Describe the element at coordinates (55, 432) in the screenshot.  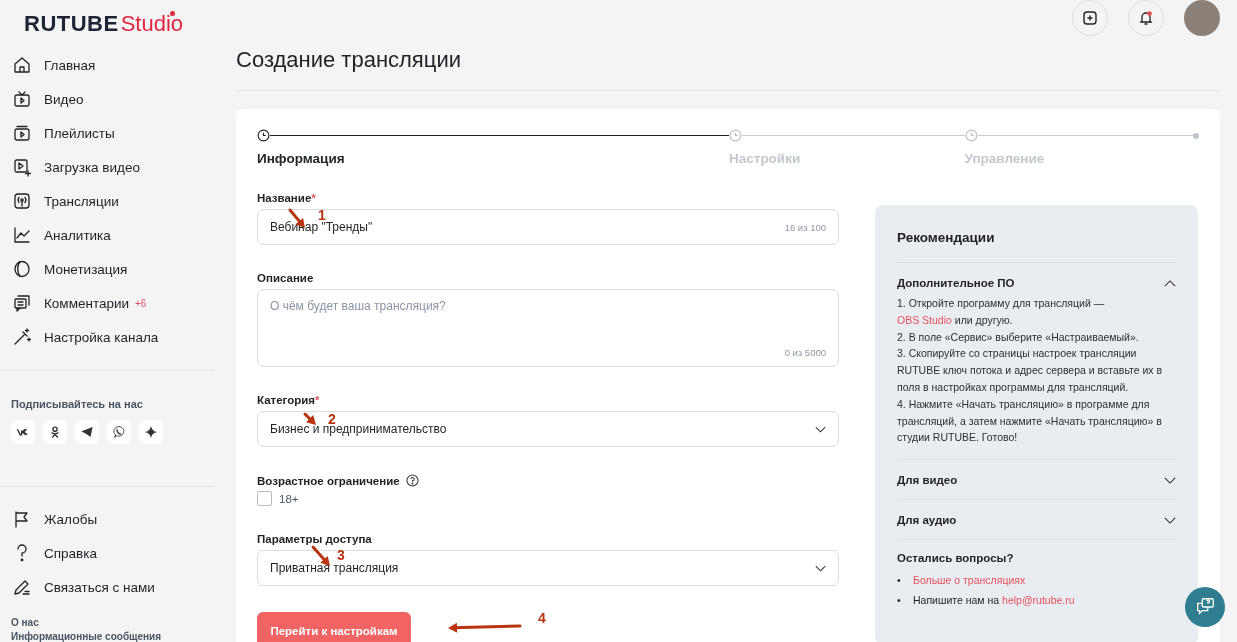
I see `ok-logo-icon` at that location.